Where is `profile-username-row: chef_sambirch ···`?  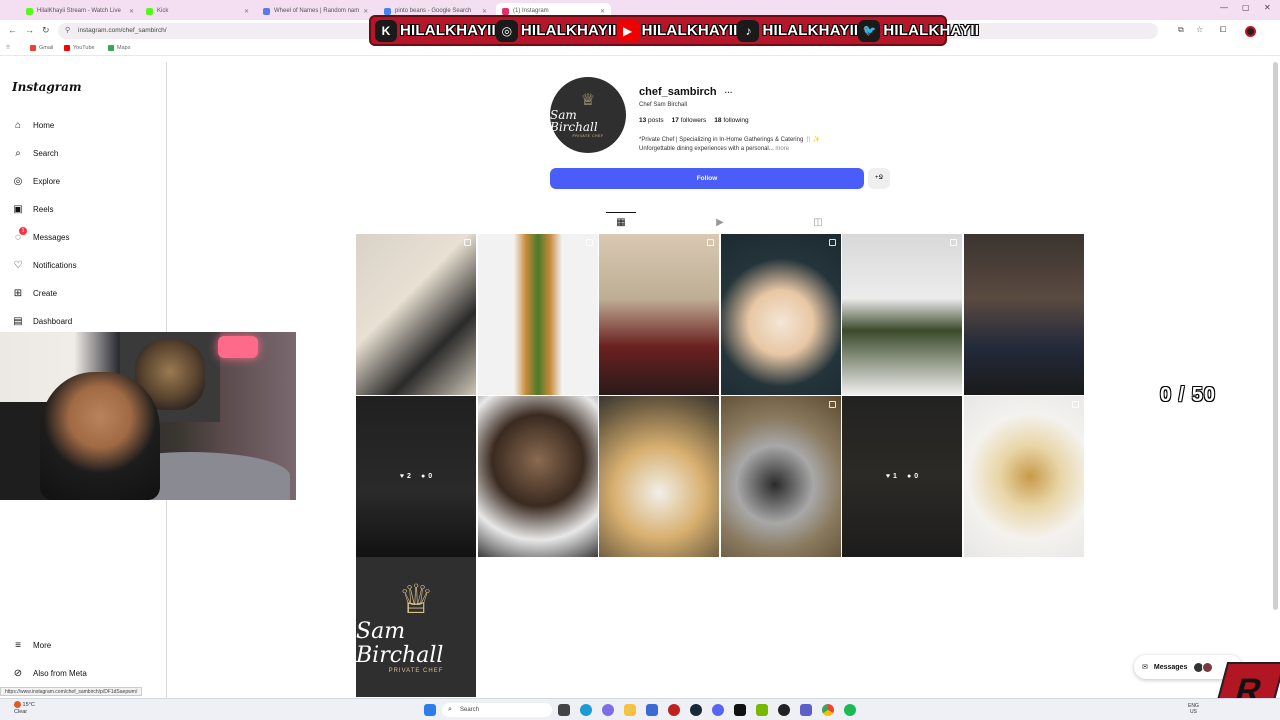 profile-username-row: chef_sambirch ··· is located at coordinates (686, 92).